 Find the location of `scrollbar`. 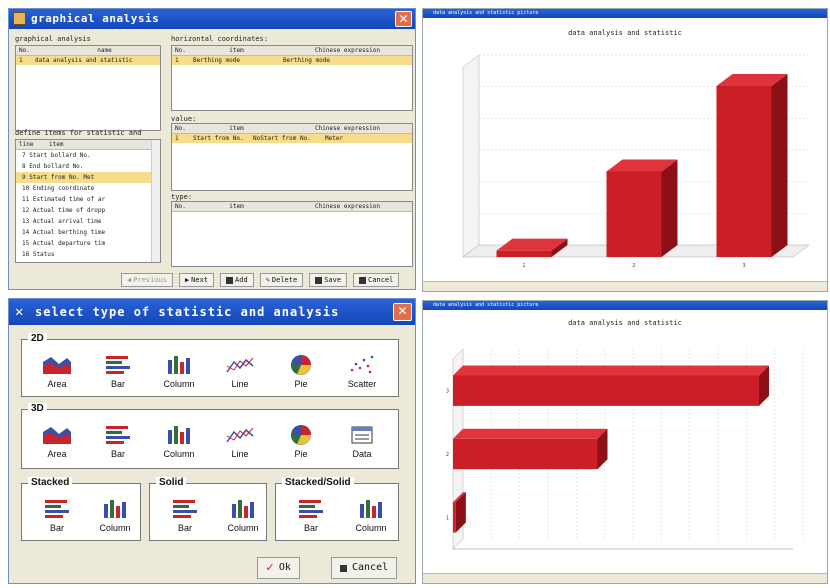

scrollbar is located at coordinates (155, 201).